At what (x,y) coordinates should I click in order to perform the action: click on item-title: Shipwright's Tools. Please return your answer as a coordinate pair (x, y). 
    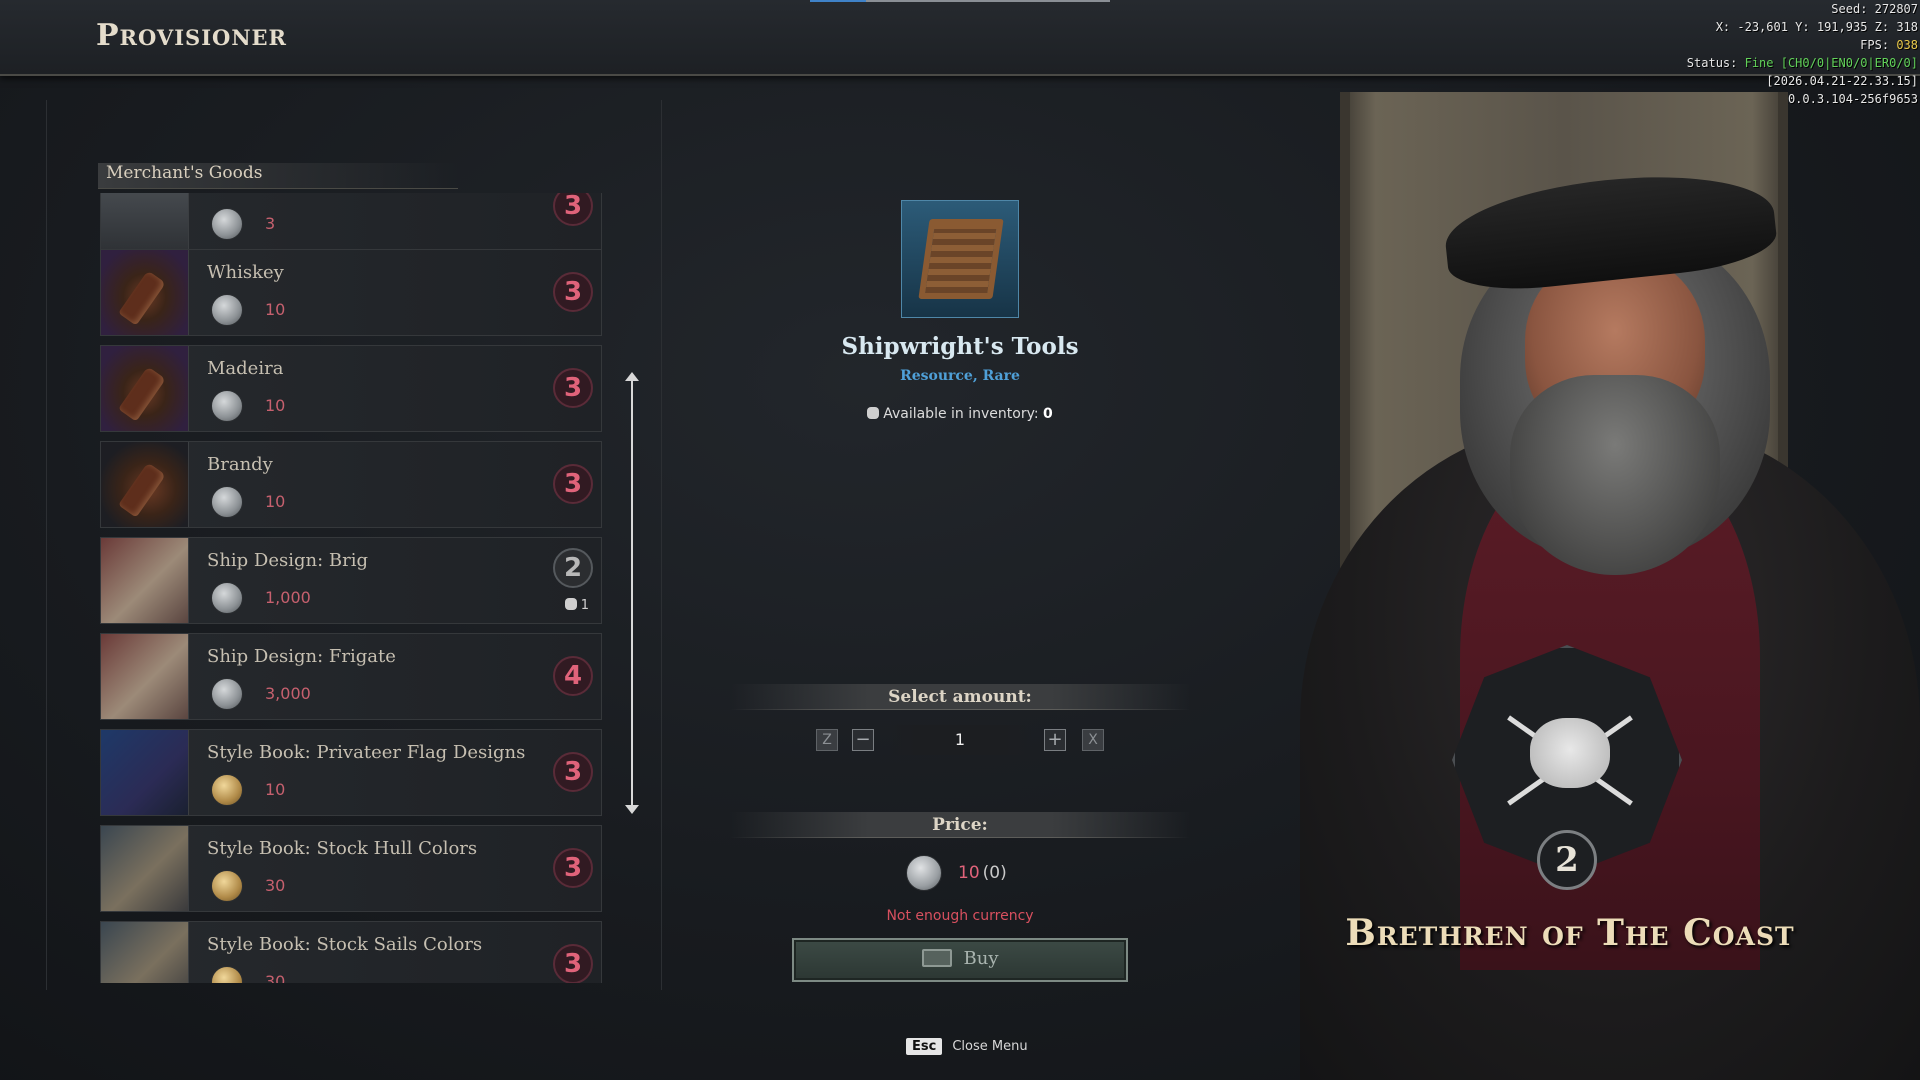
    Looking at the image, I should click on (960, 346).